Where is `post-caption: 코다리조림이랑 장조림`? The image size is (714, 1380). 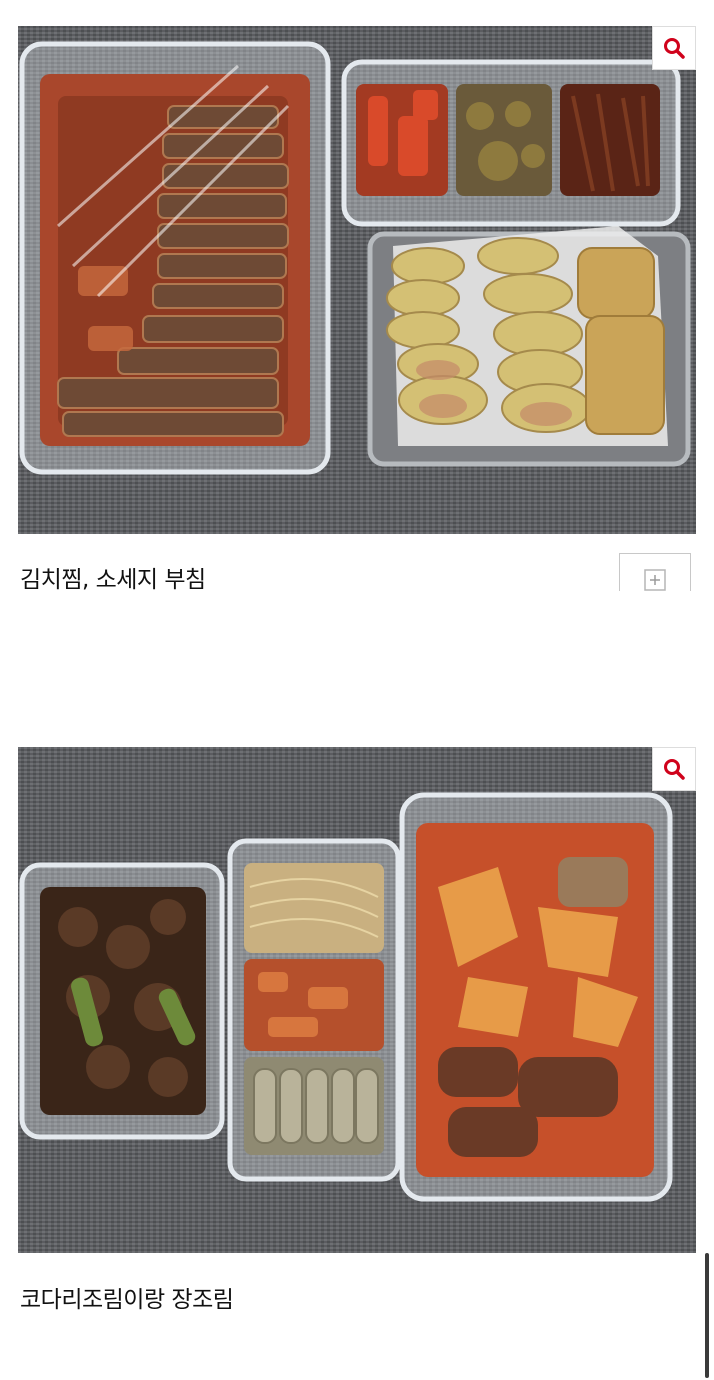 post-caption: 코다리조림이랑 장조림 is located at coordinates (127, 1300).